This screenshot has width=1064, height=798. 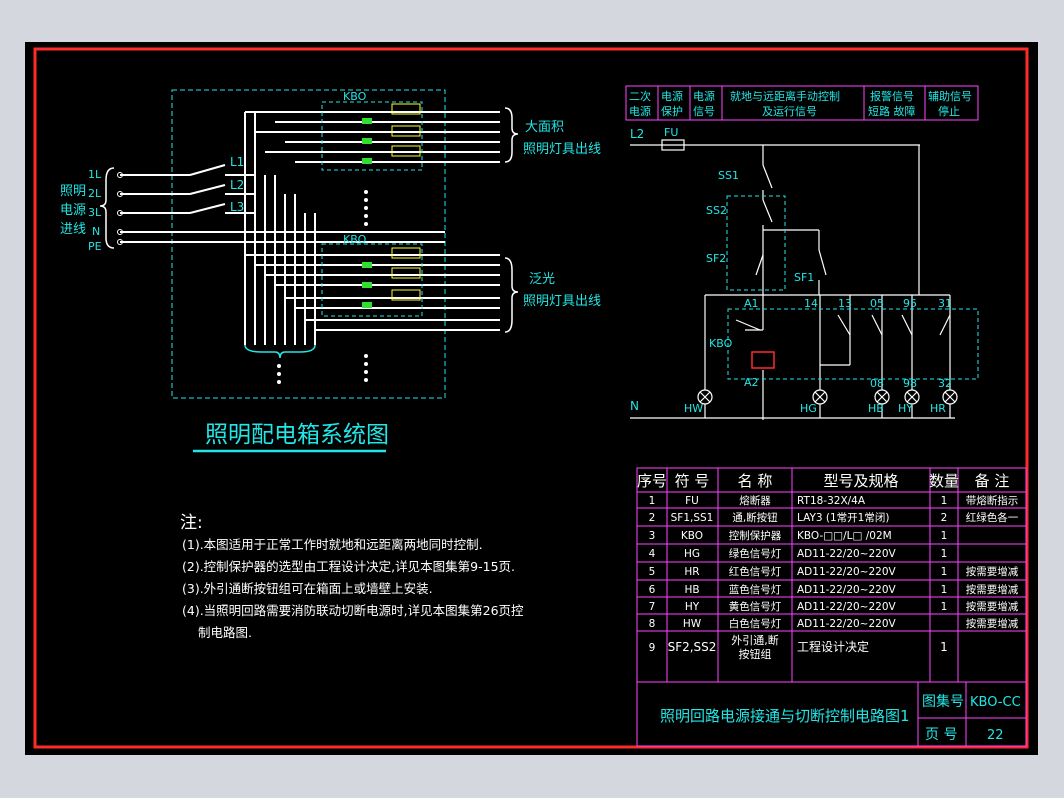 I want to click on signal-lamps, so click(x=827, y=397).